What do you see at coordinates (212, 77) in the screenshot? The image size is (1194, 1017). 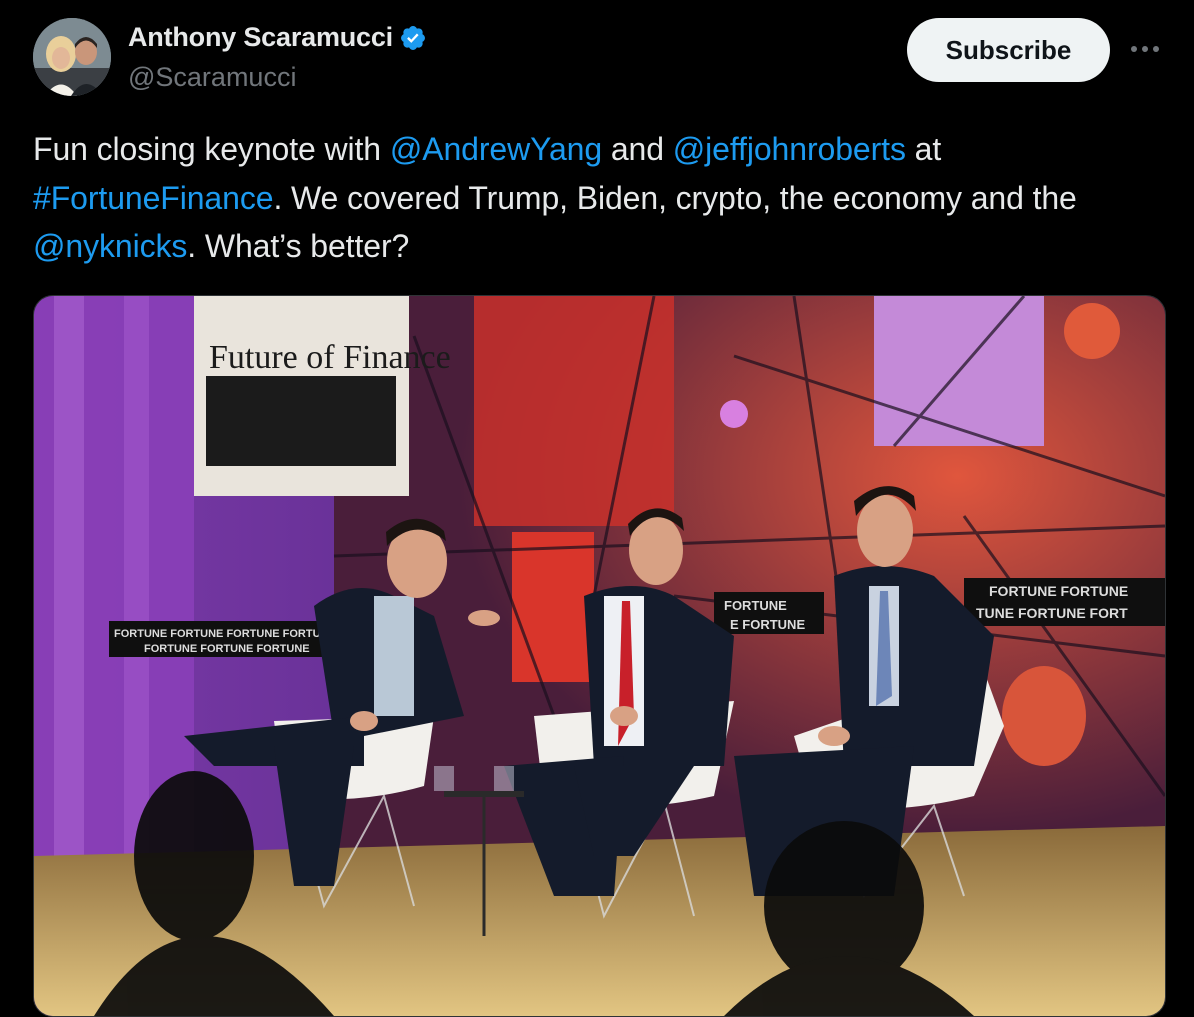 I see `handle: @Scaramucci` at bounding box center [212, 77].